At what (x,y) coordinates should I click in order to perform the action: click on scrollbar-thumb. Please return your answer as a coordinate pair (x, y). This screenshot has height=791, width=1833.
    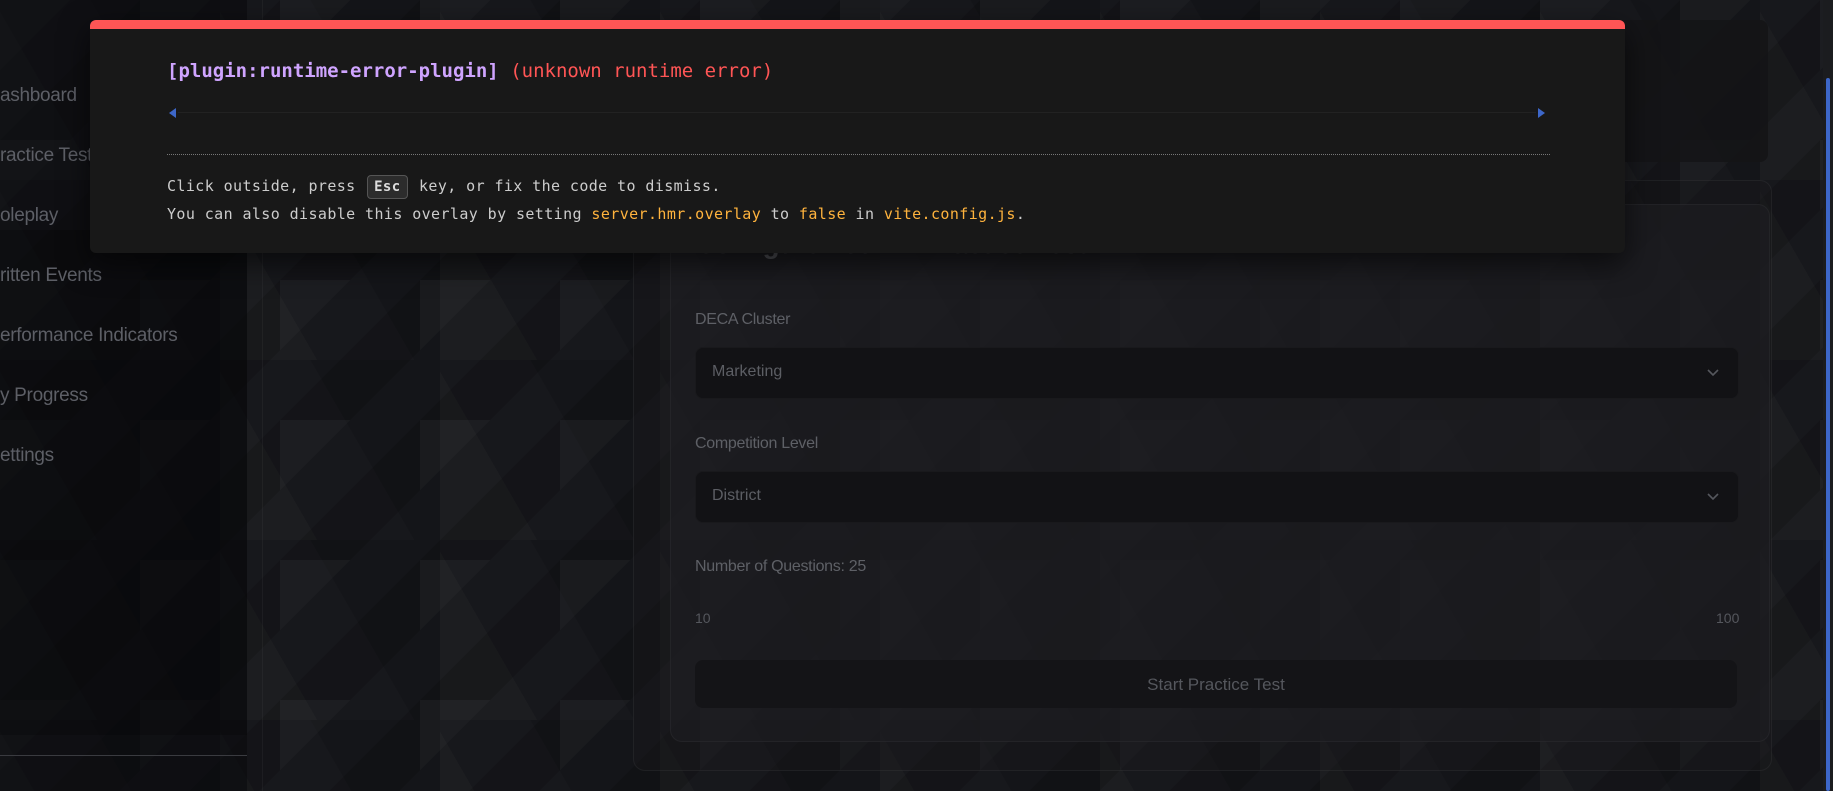
    Looking at the image, I should click on (1828, 434).